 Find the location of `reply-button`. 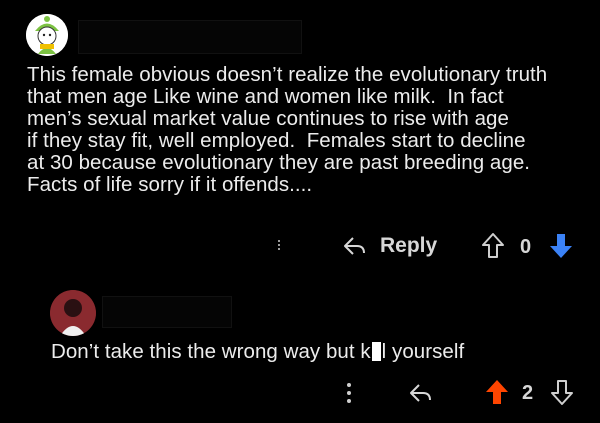

reply-button is located at coordinates (421, 394).